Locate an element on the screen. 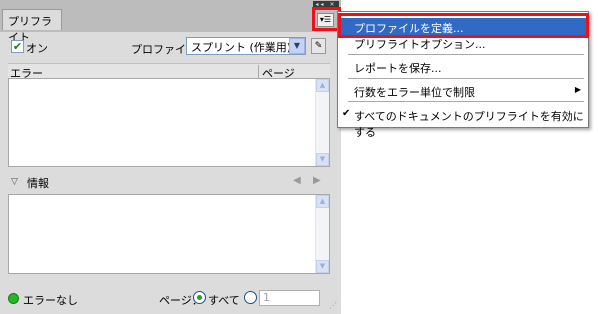 The image size is (598, 314). status-text: エラーなし is located at coordinates (50, 300).